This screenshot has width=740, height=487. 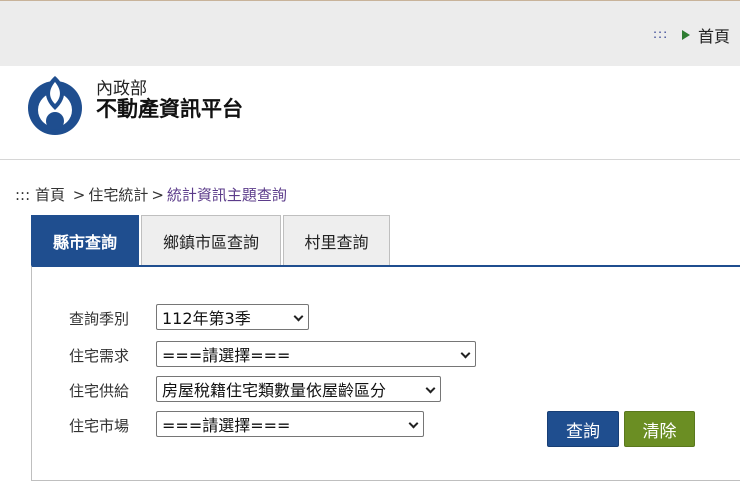 I want to click on season-select: 112年第3季, so click(x=232, y=317).